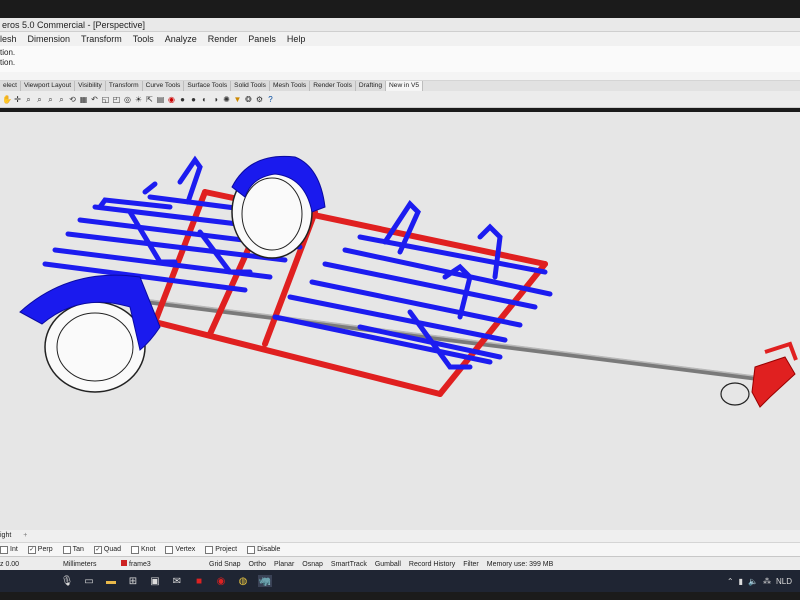 The image size is (800, 600). What do you see at coordinates (10, 86) in the screenshot?
I see `tab-select: elect` at bounding box center [10, 86].